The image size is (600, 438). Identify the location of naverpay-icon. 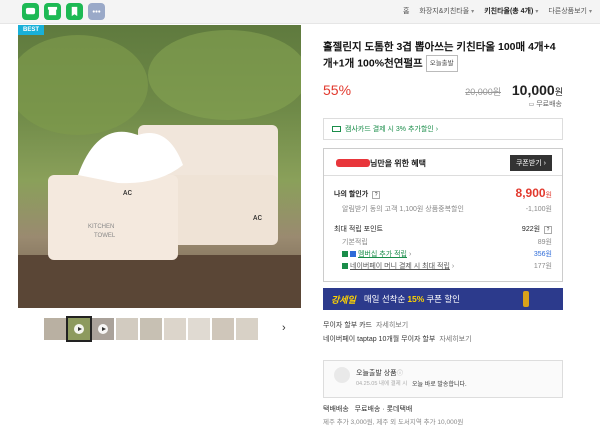
(345, 266).